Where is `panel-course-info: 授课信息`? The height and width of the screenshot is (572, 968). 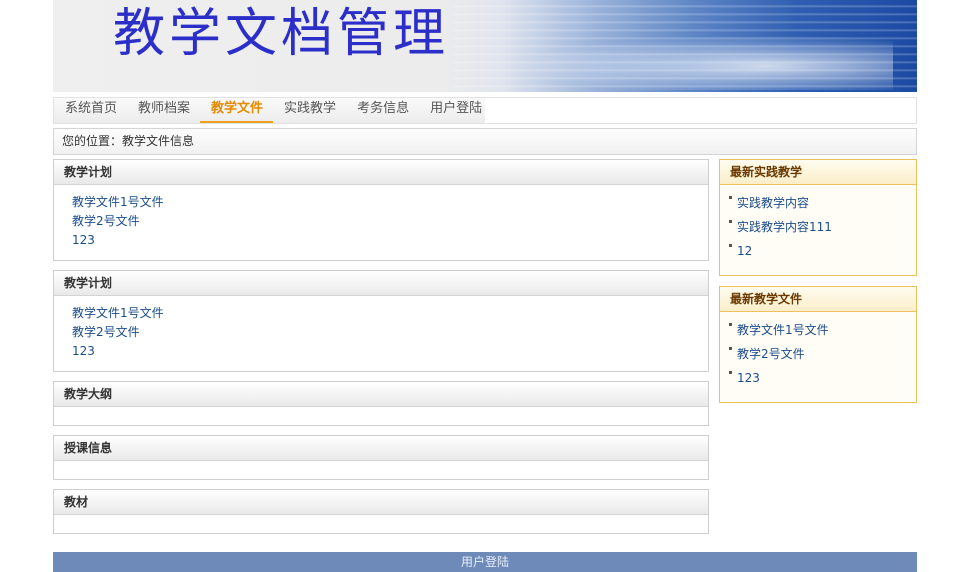
panel-course-info: 授课信息 is located at coordinates (381, 457).